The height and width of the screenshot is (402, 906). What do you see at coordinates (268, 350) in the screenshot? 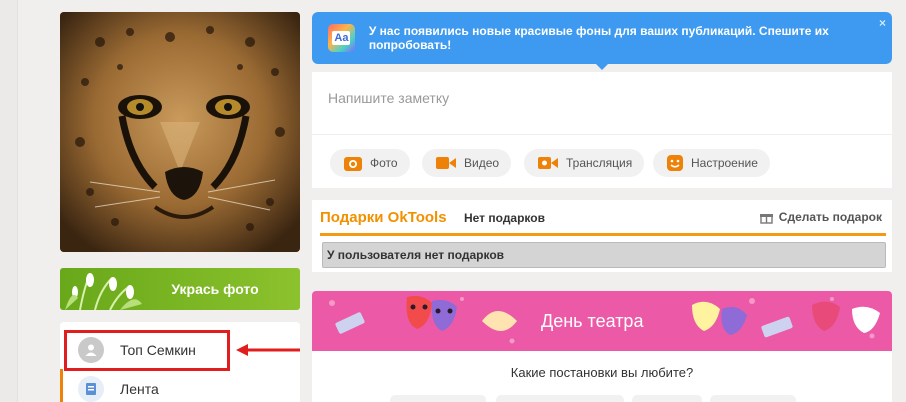
I see `annotation-arrow-icon` at bounding box center [268, 350].